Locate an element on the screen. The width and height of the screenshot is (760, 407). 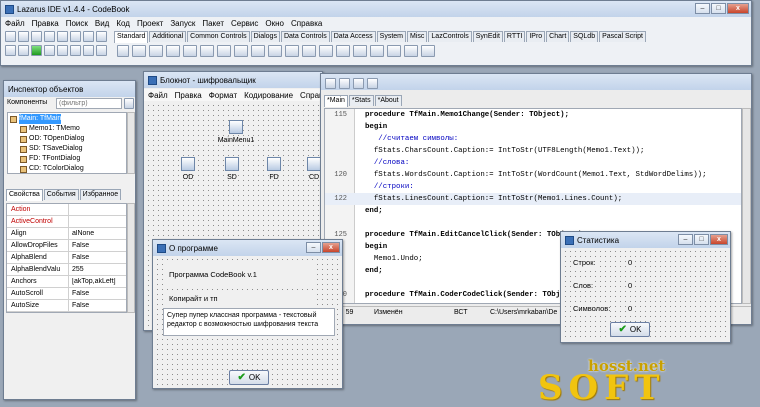
form-menu-item-3: Кодирование is located at coordinates (268, 95).